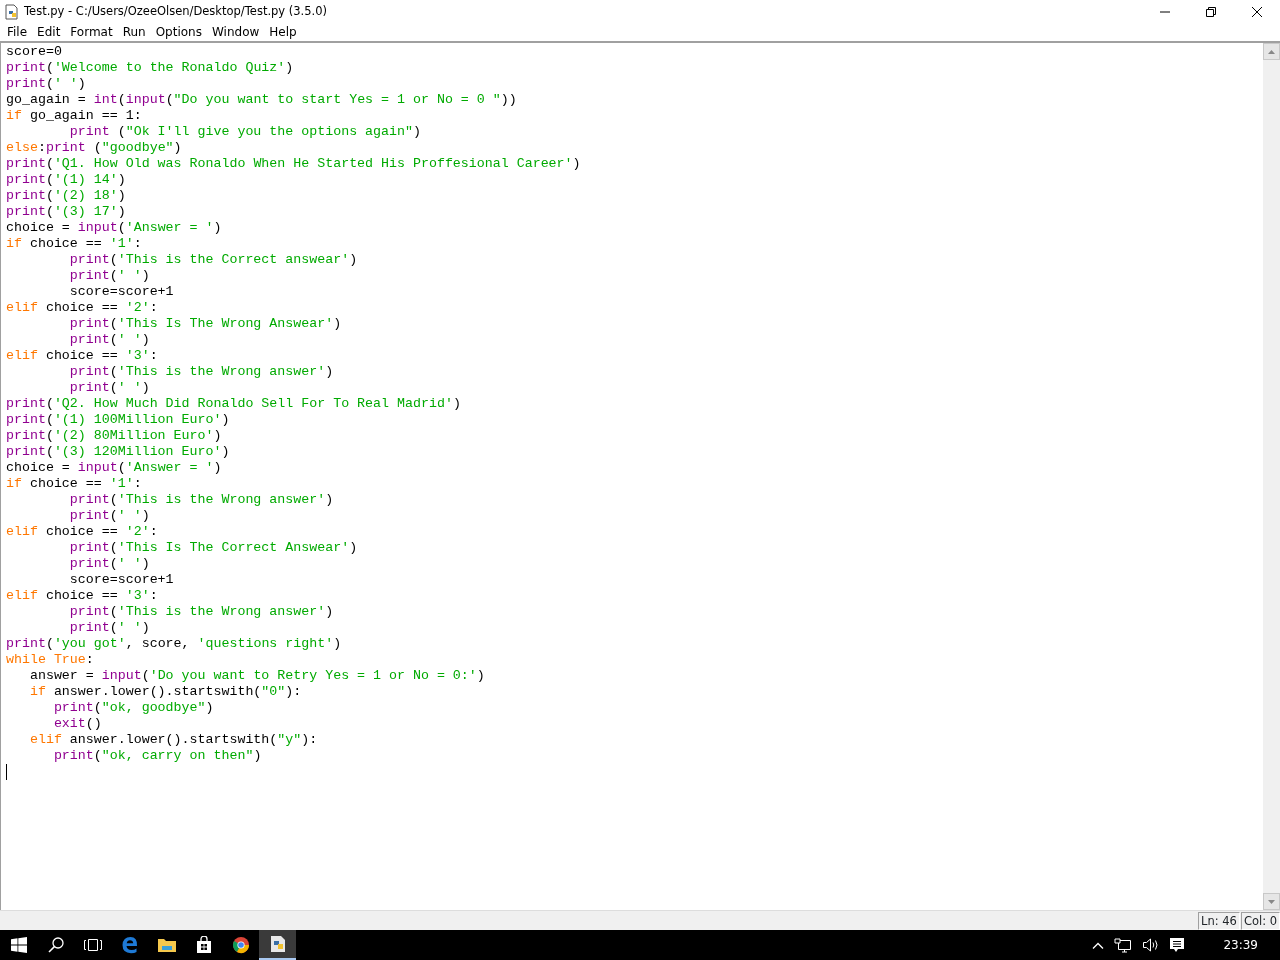  I want to click on code-line: print('(2) 80Million Euro'), so click(114, 436).